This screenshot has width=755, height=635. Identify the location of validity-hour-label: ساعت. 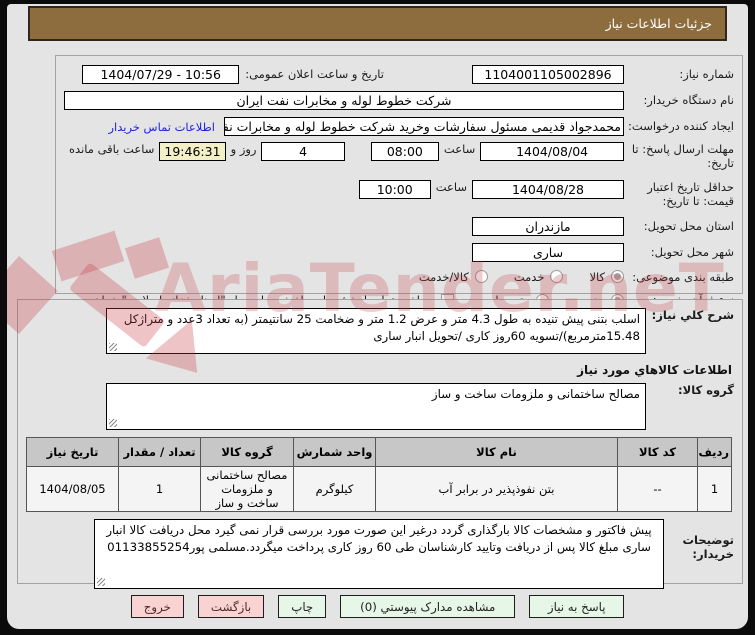
(451, 186).